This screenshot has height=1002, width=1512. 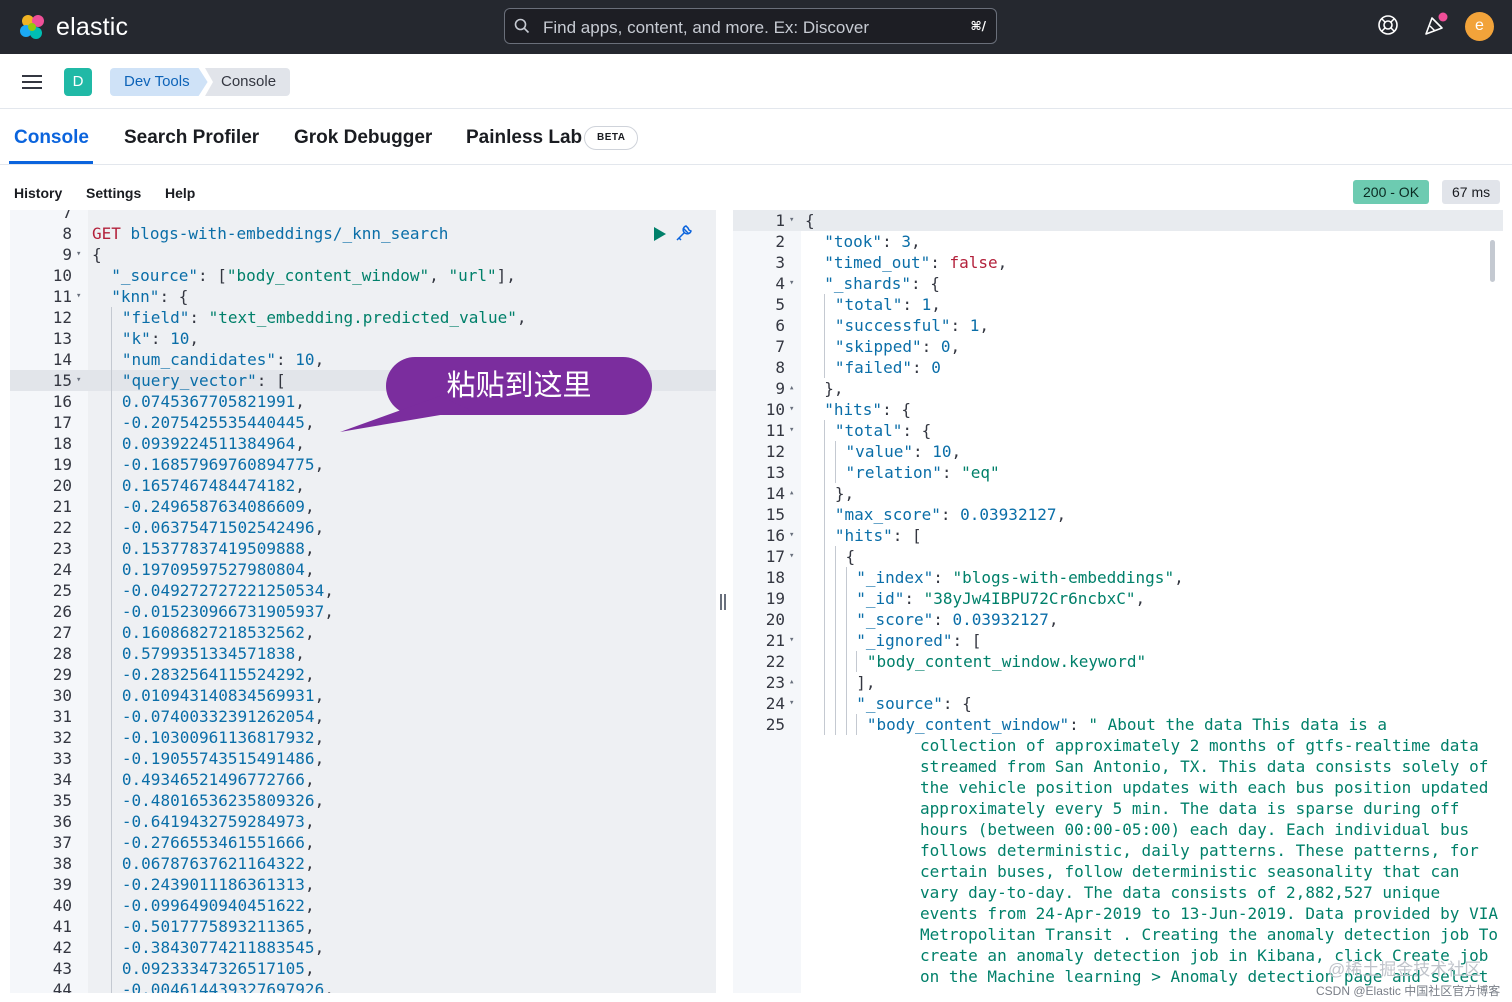 I want to click on line-number: 17, so click(x=62, y=422).